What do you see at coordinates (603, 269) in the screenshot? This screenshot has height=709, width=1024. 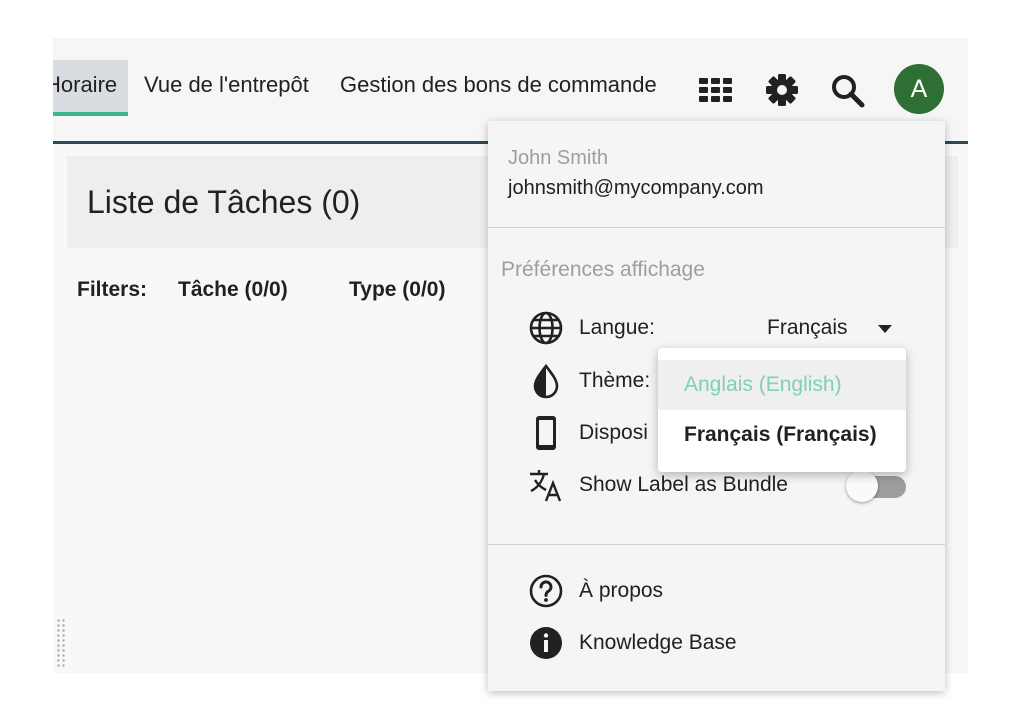 I see `display-preferences-heading: Préférences affichage` at bounding box center [603, 269].